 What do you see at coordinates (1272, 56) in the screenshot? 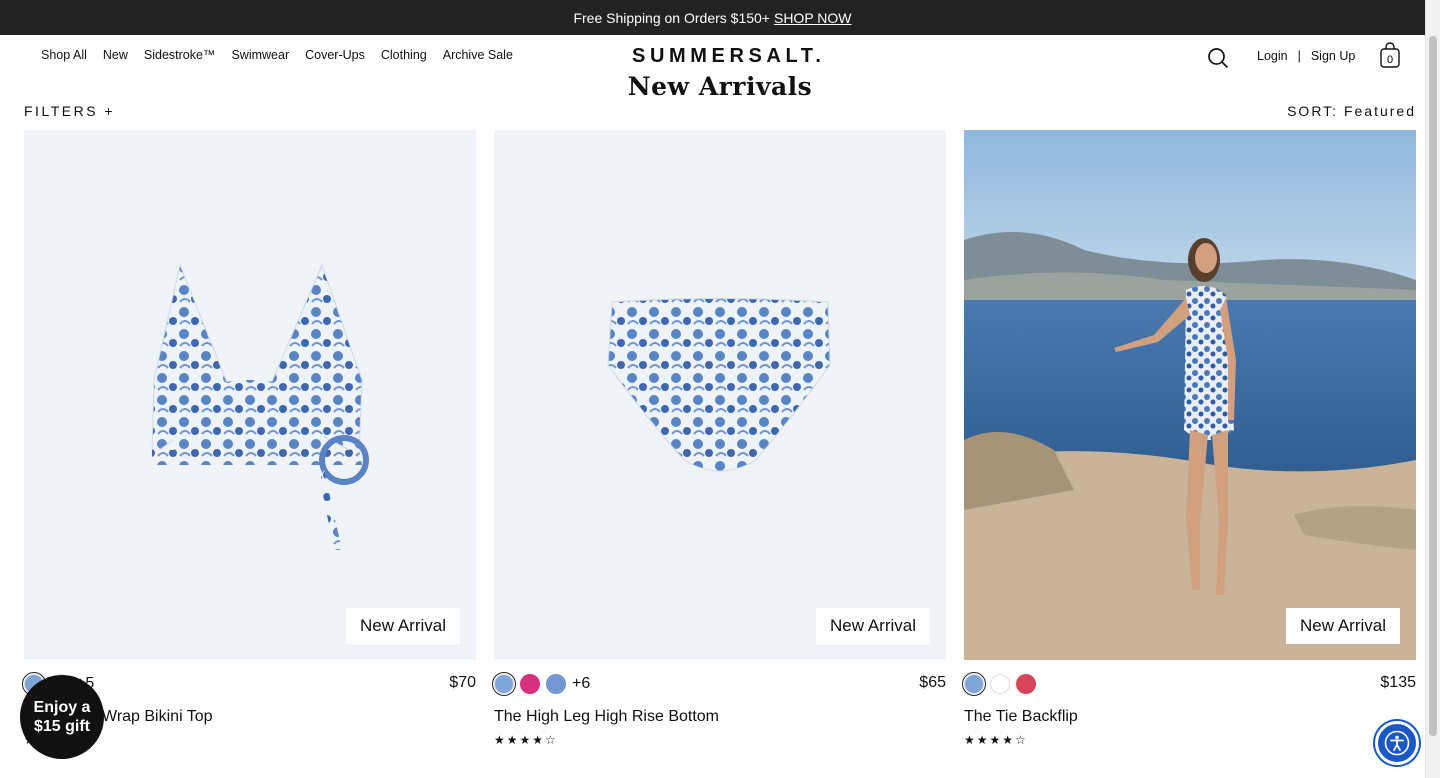
I see `login-link: Login` at bounding box center [1272, 56].